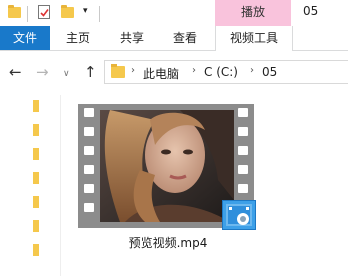 The image size is (348, 276). I want to click on up-arrow-icon: ↑, so click(90, 72).